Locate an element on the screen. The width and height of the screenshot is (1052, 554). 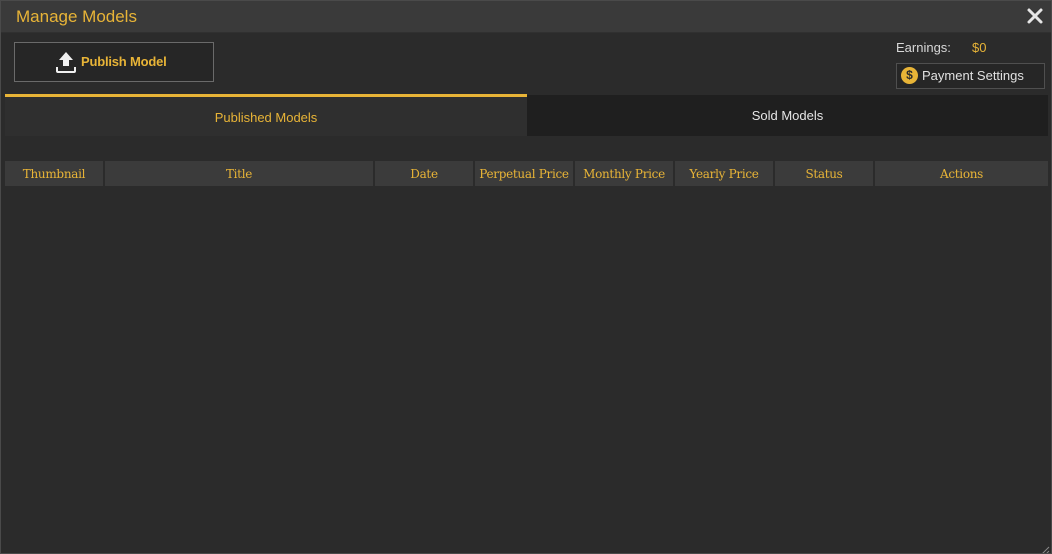
column-header-date: Date is located at coordinates (424, 173).